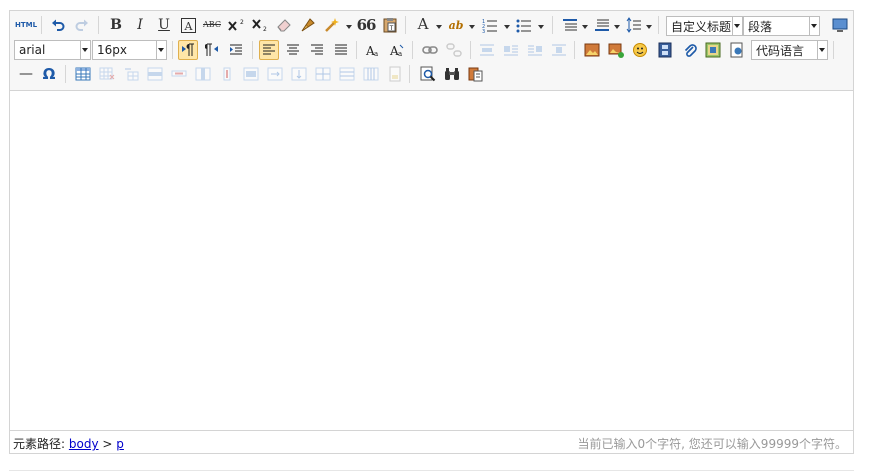 The image size is (877, 472). Describe the element at coordinates (371, 74) in the screenshot. I see `split-cols-button` at that location.